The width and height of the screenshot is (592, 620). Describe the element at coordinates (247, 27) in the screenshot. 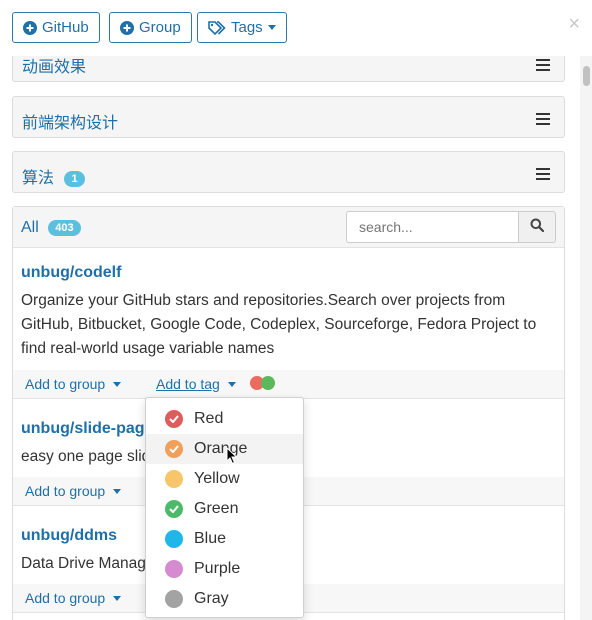

I see `tags-button-label: Tags` at that location.